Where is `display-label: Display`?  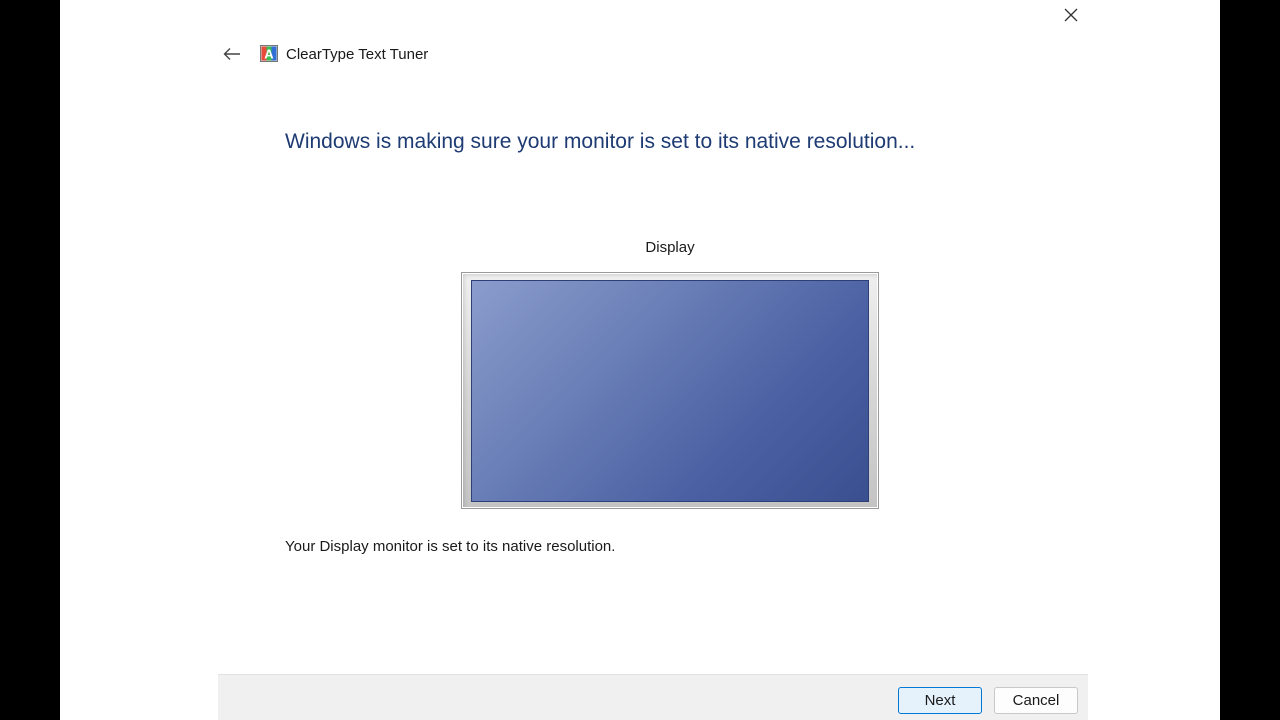
display-label: Display is located at coordinates (670, 247).